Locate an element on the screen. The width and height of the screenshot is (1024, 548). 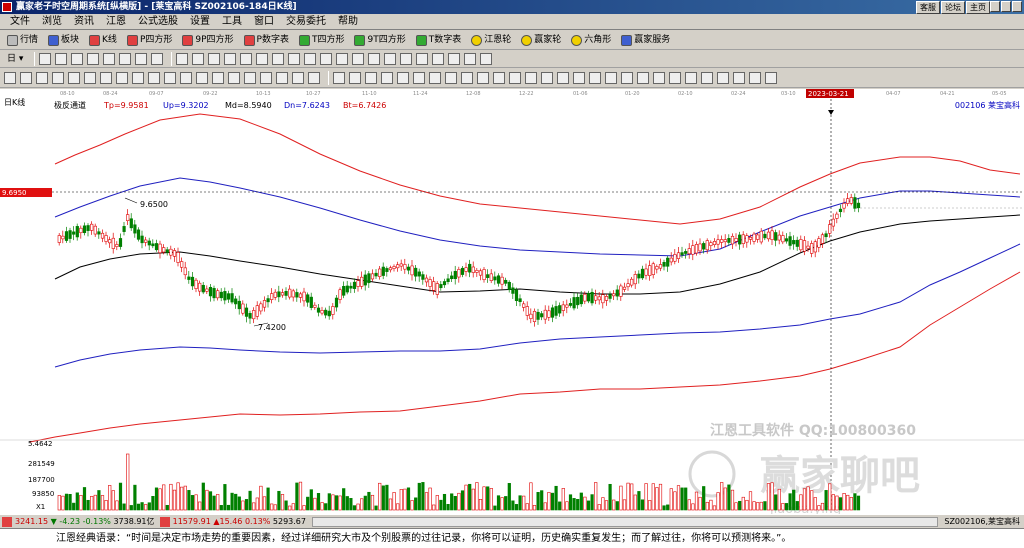
period-day-dropdown: 日 ▾ is located at coordinates (15, 59).